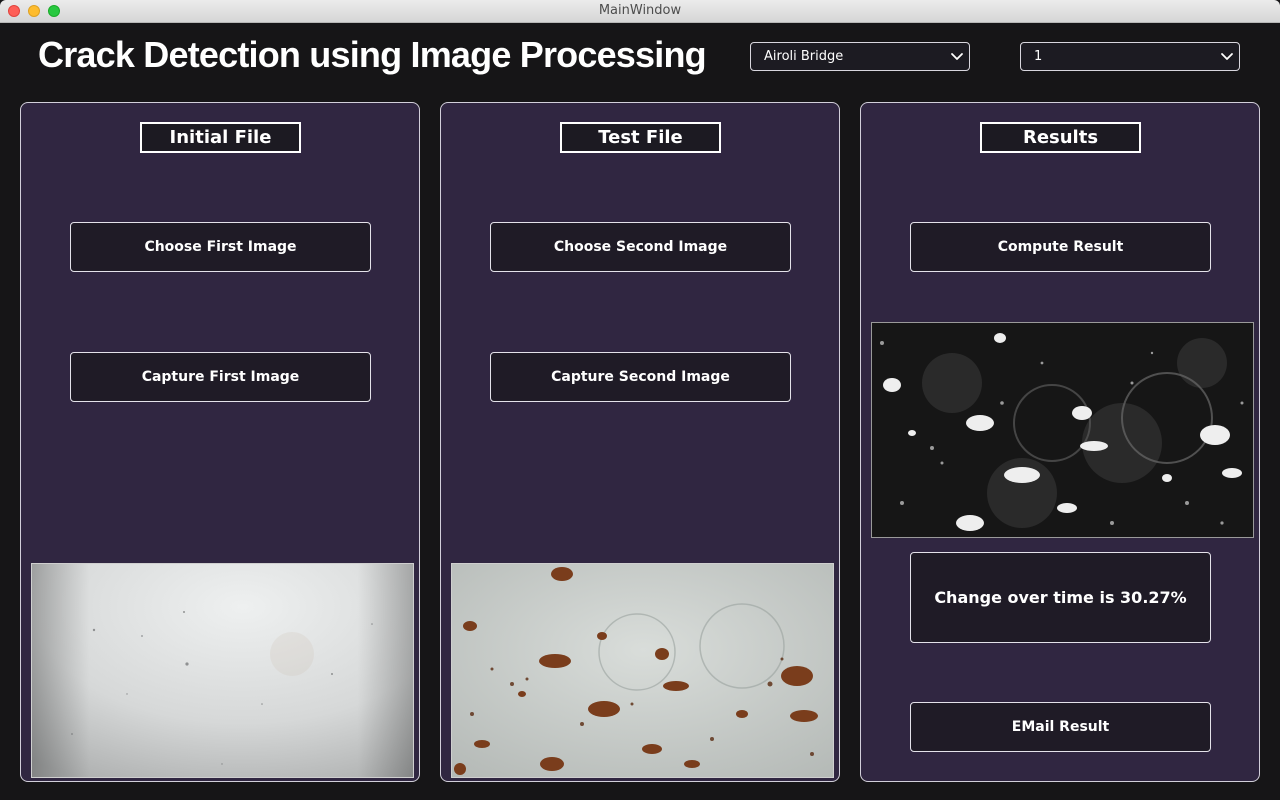 Image resolution: width=1280 pixels, height=800 pixels. I want to click on window-title: MainWindow, so click(640, 10).